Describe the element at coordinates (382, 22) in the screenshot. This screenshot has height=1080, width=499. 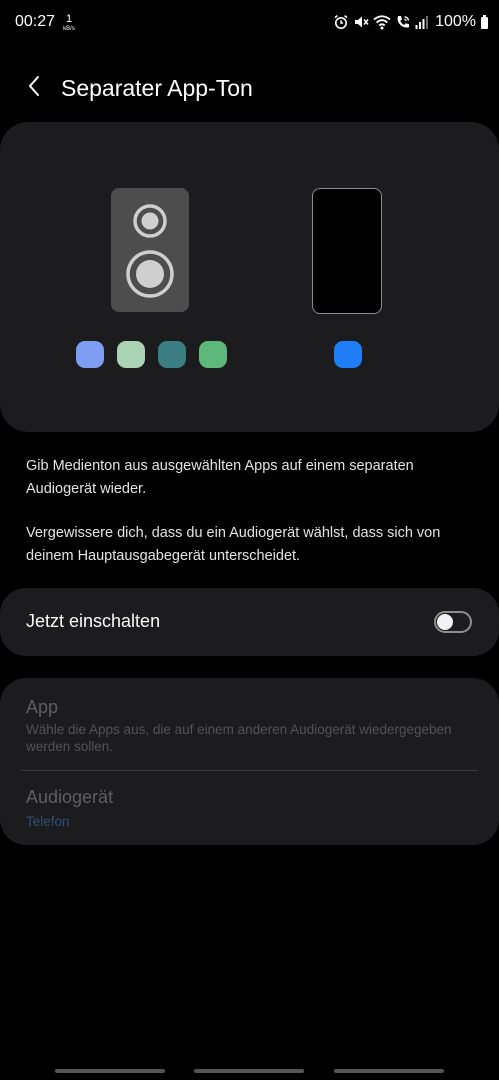
I see `wifi-icon` at that location.